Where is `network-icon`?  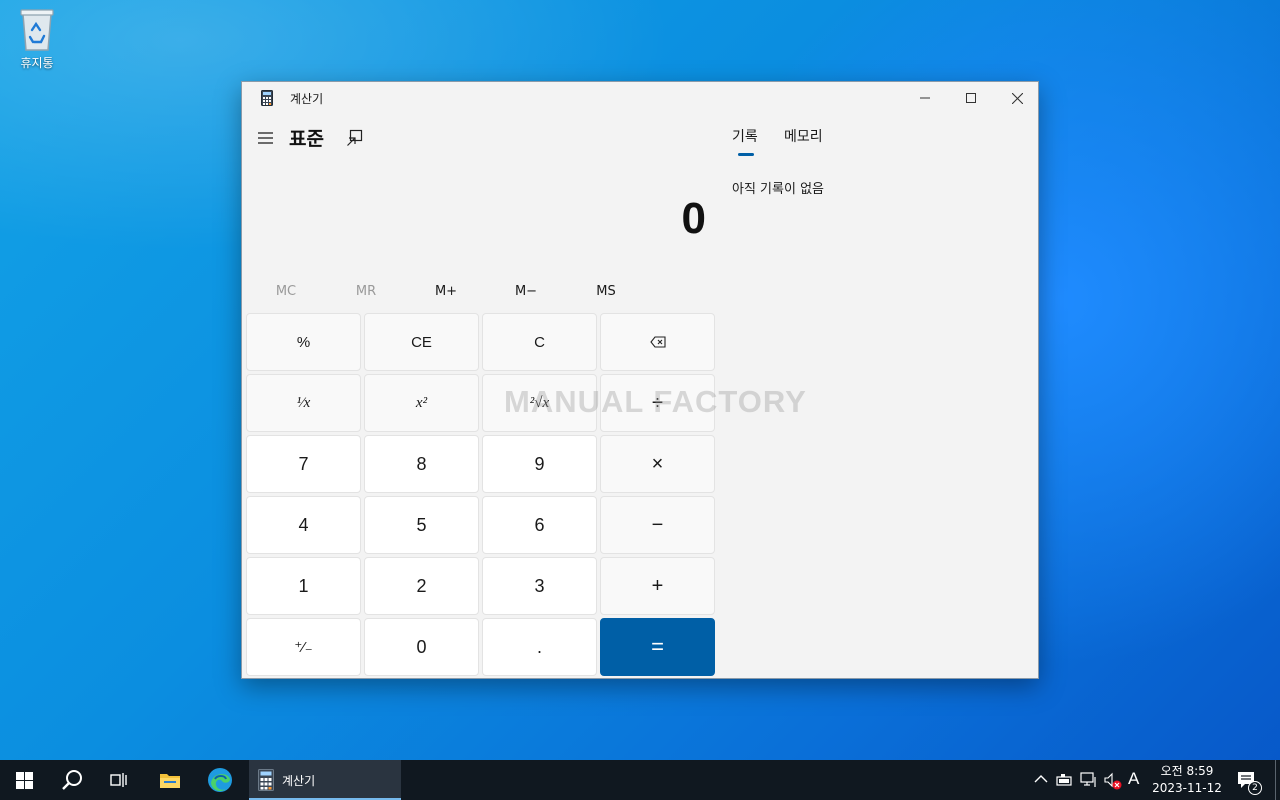
network-icon is located at coordinates (1089, 780).